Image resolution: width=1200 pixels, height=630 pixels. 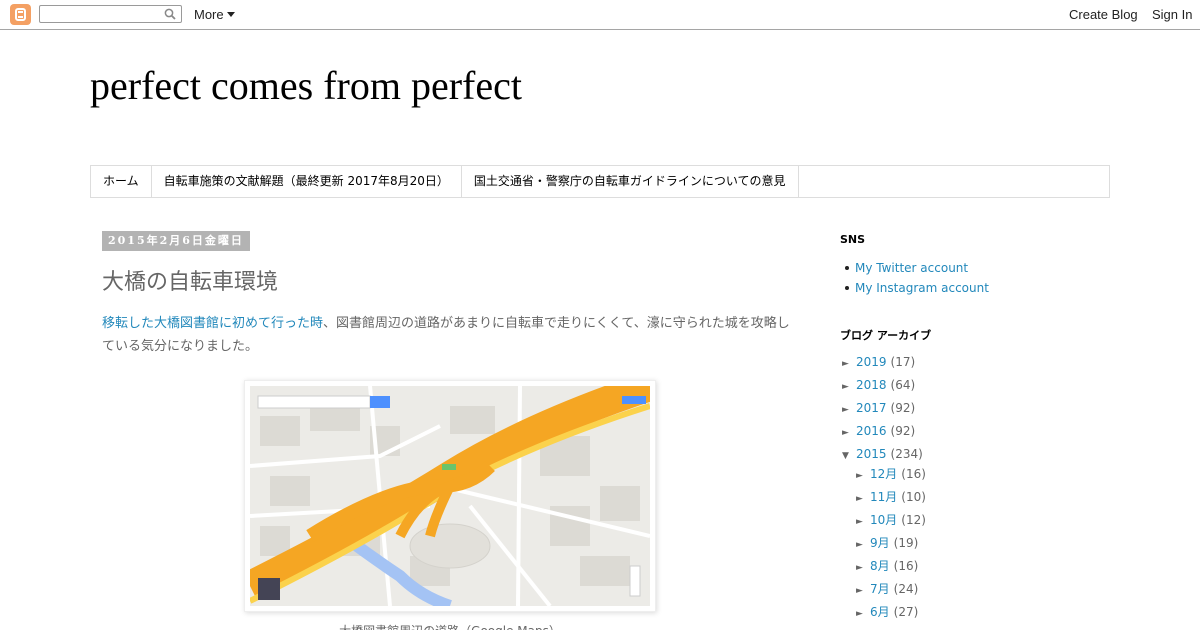 I want to click on more-menu-button: More, so click(x=209, y=14).